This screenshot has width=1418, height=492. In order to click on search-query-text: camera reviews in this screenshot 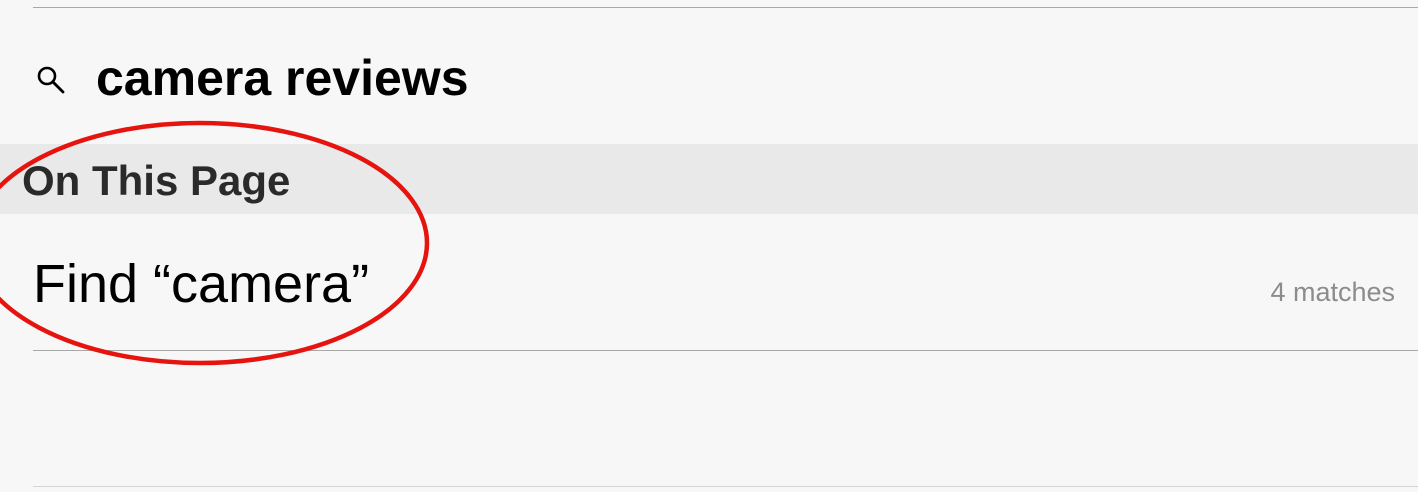, I will do `click(282, 78)`.